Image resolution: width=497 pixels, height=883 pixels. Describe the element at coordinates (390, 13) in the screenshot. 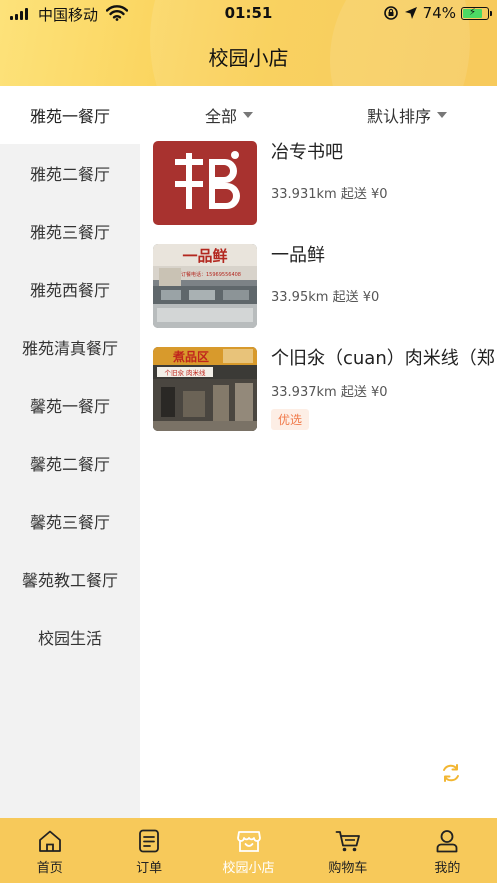

I see `rotation-lock-icon` at that location.